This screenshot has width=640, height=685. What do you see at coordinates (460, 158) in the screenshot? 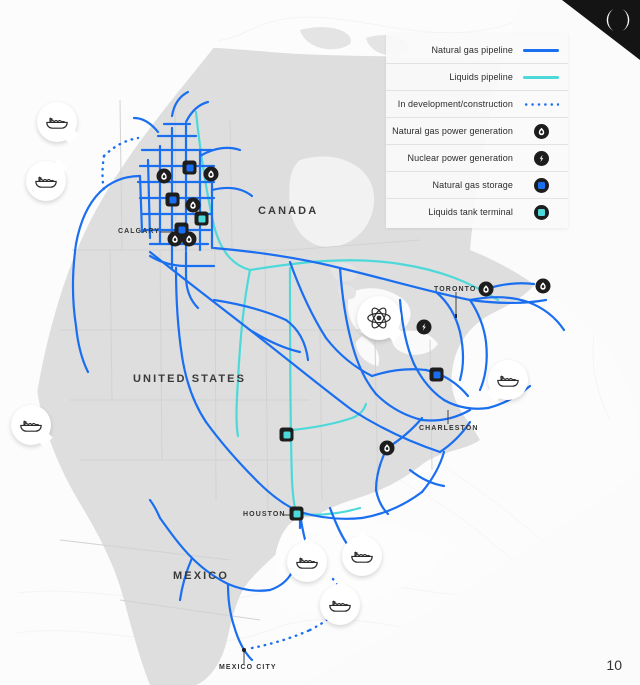
I see `legend-label: Nuclear power generation` at bounding box center [460, 158].